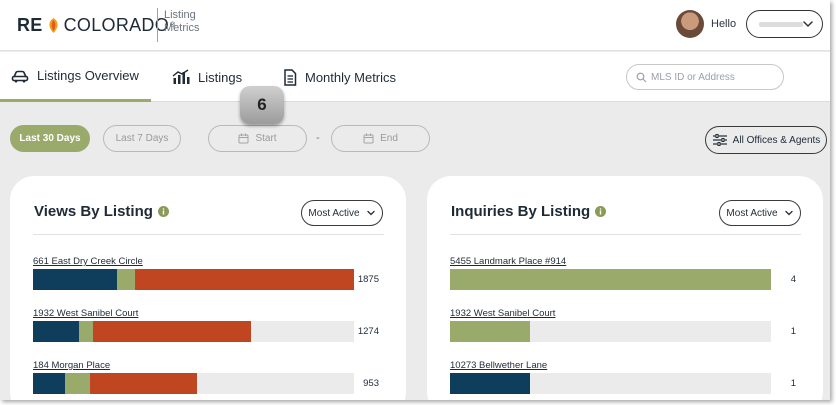  Describe the element at coordinates (368, 279) in the screenshot. I see `listing-count-value: 1875` at that location.